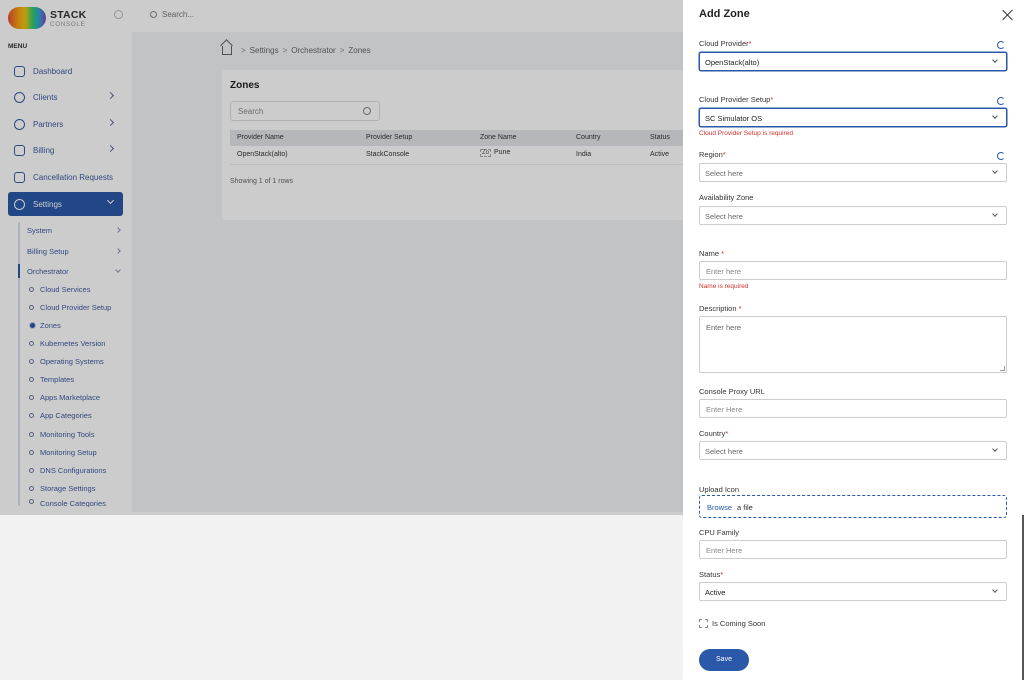 This screenshot has height=680, width=1024. What do you see at coordinates (712, 253) in the screenshot?
I see `name-label: Name *` at bounding box center [712, 253].